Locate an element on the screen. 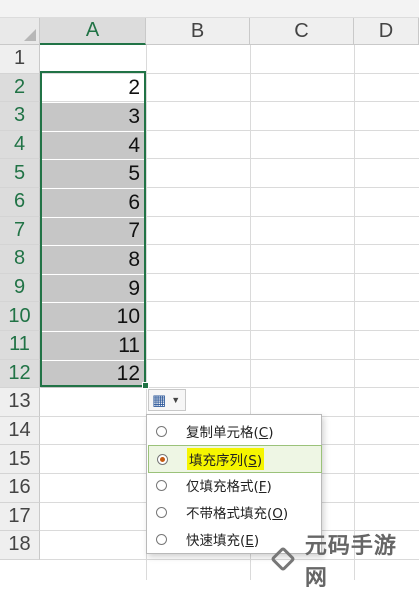 This screenshot has height=592, width=419. menu-item-label: 复制单元格(C) is located at coordinates (230, 433).